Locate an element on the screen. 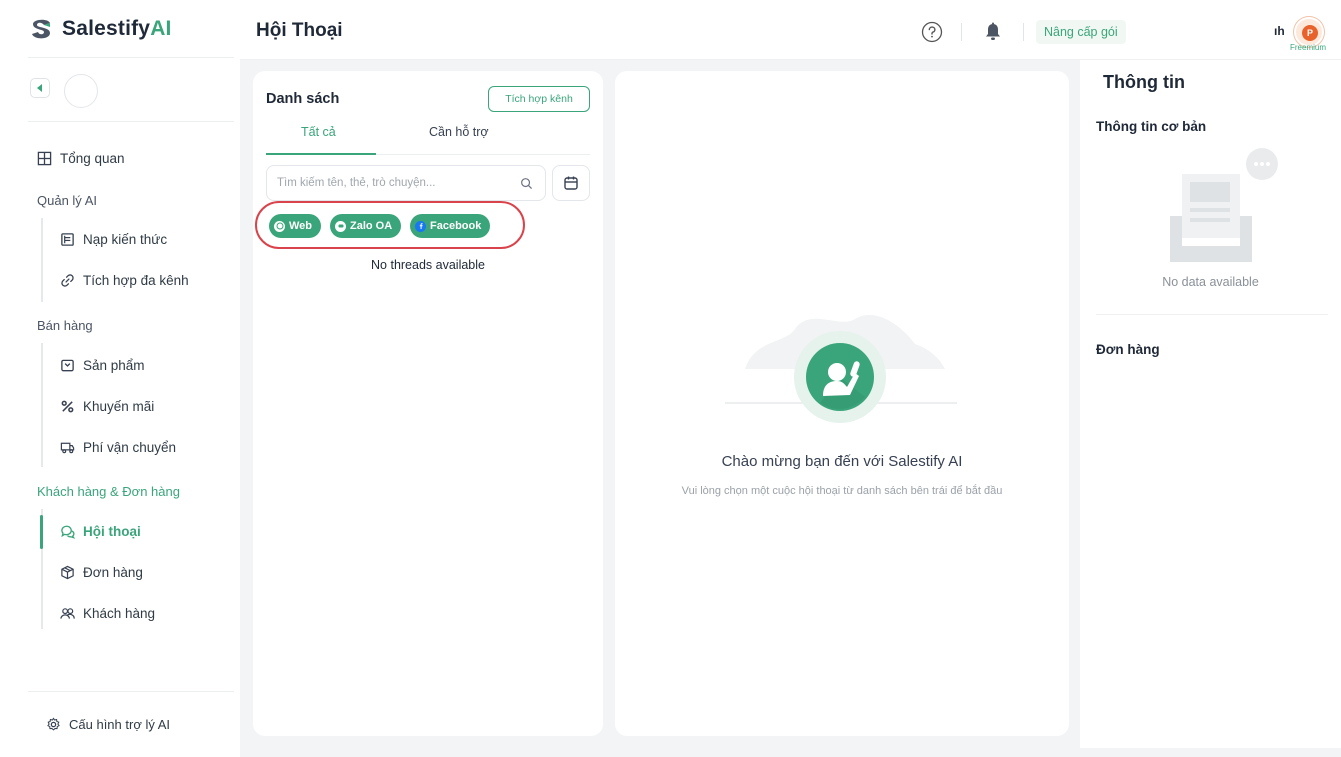 Image resolution: width=1341 pixels, height=757 pixels. user-avatar-placeholder is located at coordinates (81, 91).